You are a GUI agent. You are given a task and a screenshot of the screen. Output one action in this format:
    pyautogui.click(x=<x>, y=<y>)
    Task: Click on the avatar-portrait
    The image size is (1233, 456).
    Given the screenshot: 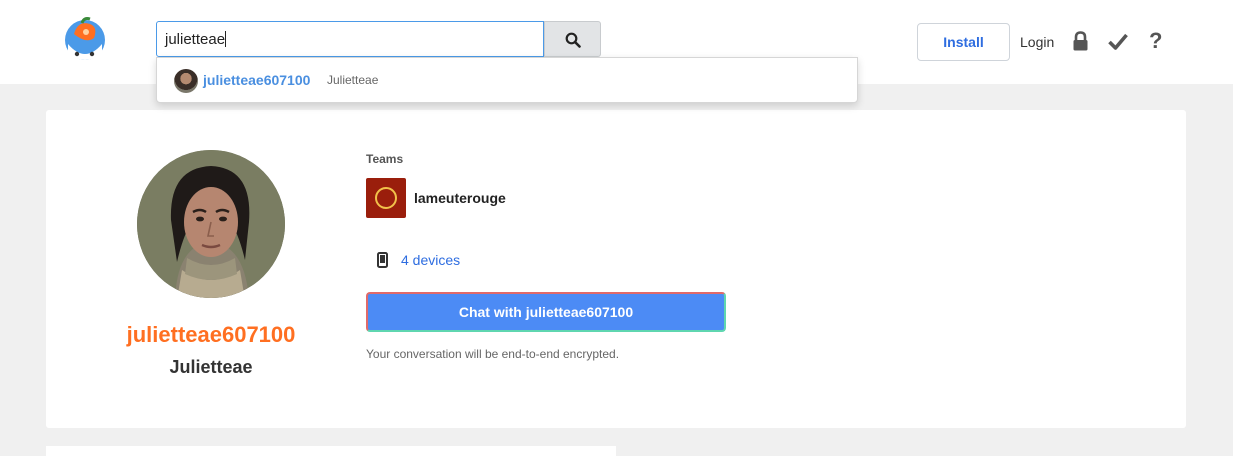 What is the action you would take?
    pyautogui.click(x=211, y=224)
    